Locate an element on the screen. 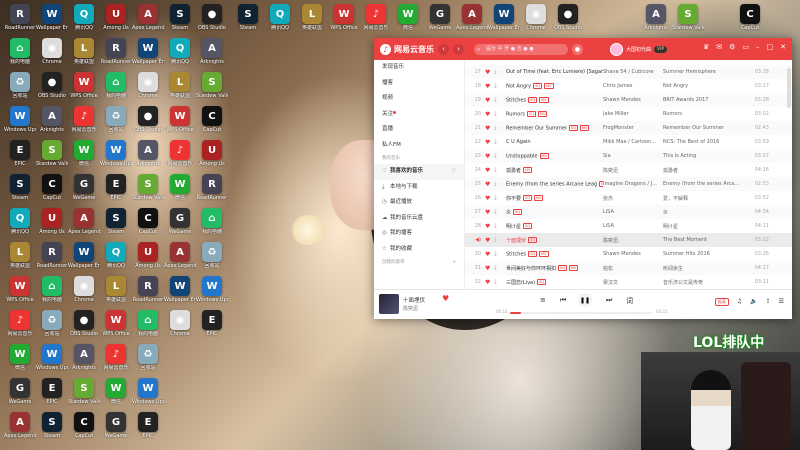 The image size is (800, 450). settings-icon: ⚙ is located at coordinates (732, 47).